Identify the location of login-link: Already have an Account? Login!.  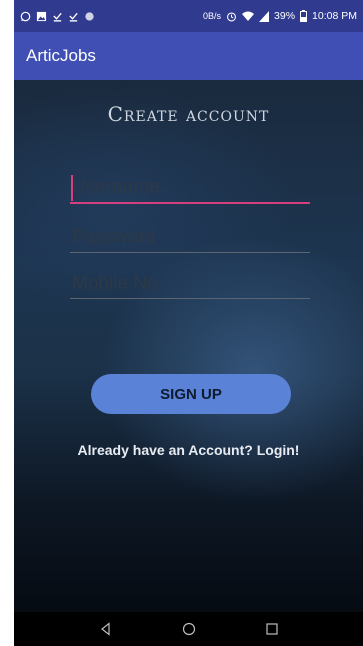
(188, 450).